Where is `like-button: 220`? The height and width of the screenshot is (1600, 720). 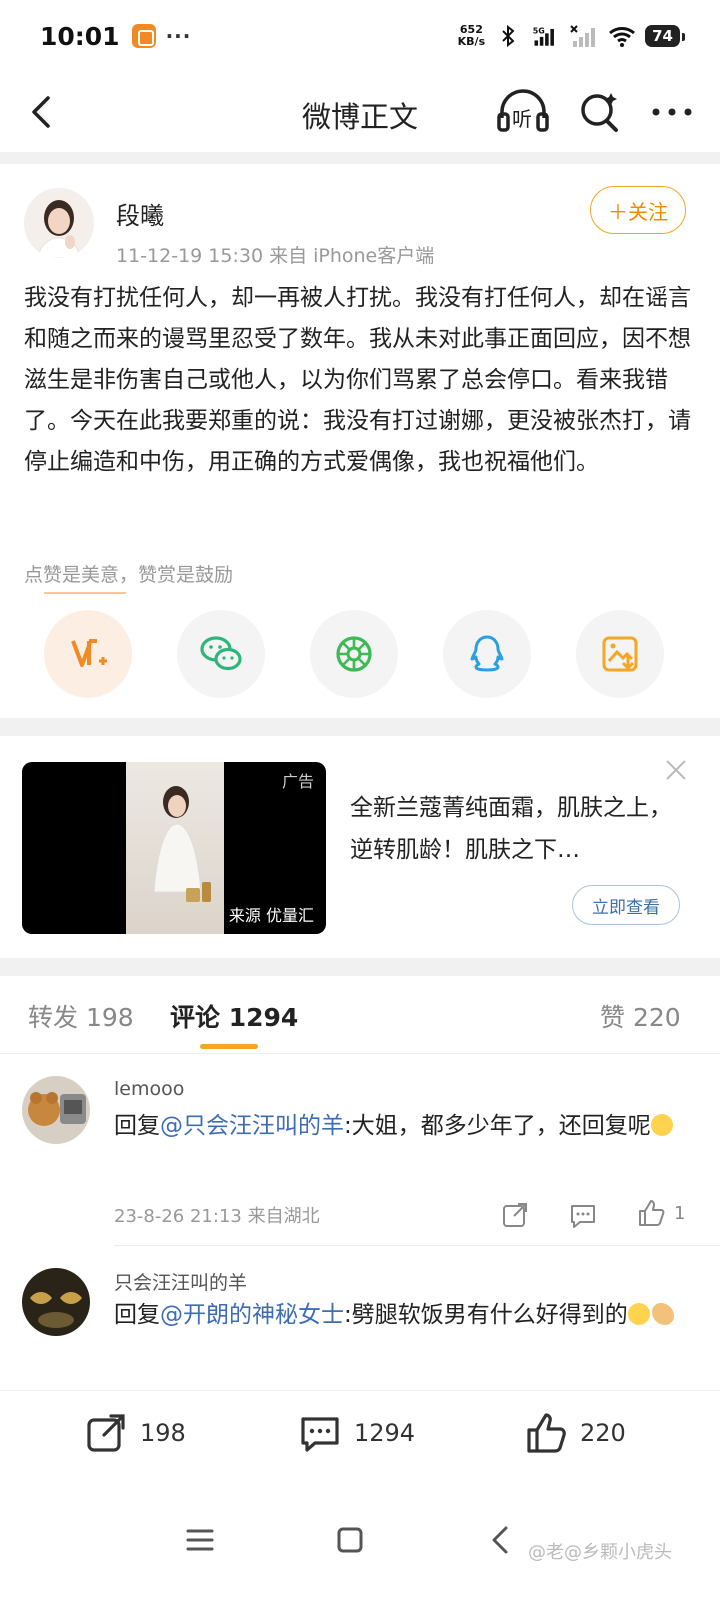
like-button: 220 is located at coordinates (575, 1433).